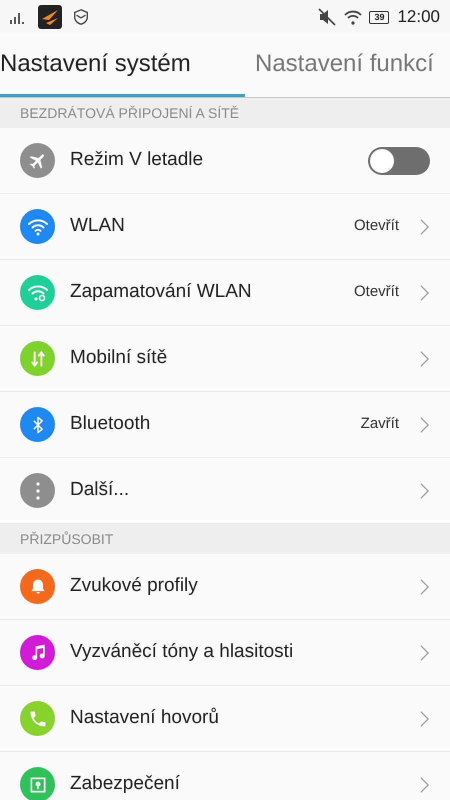  I want to click on toggle-switch, so click(399, 160).